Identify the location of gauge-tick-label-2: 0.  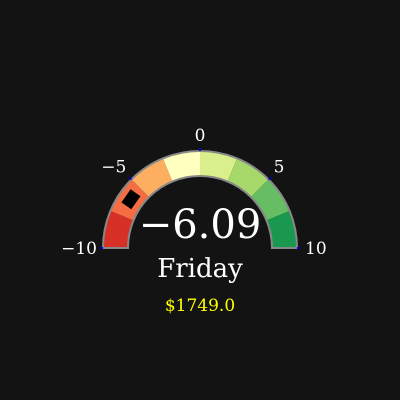
(200, 136).